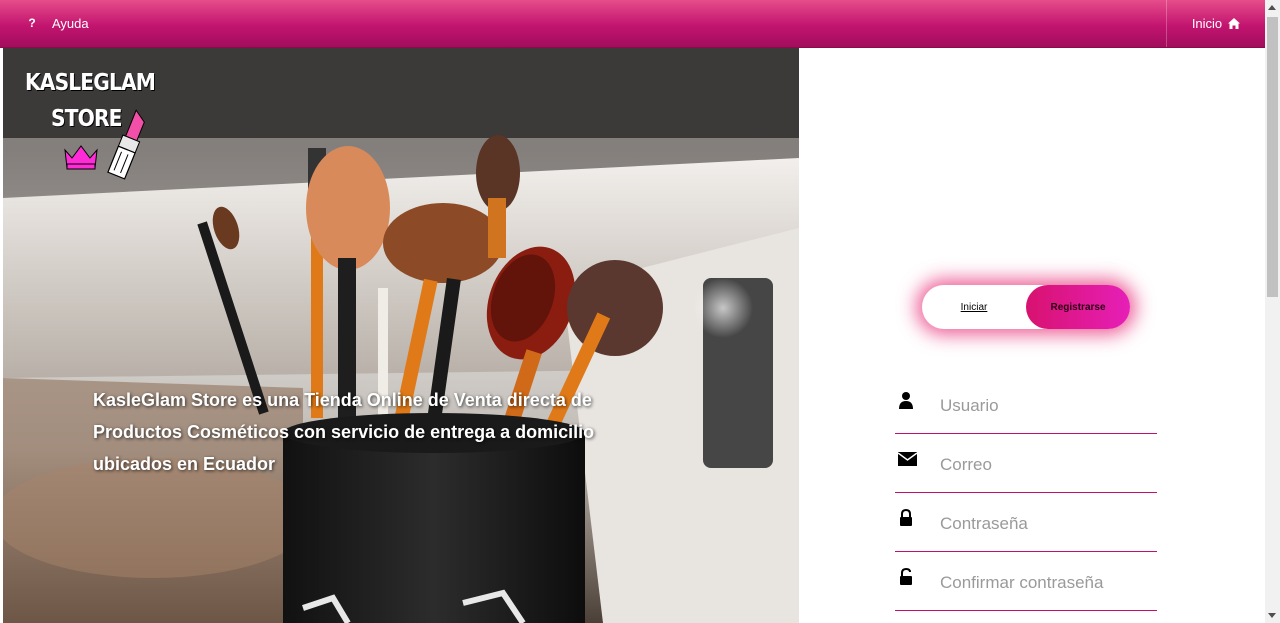 This screenshot has width=1280, height=623. What do you see at coordinates (974, 307) in the screenshot?
I see `tab-login: Iniciar` at bounding box center [974, 307].